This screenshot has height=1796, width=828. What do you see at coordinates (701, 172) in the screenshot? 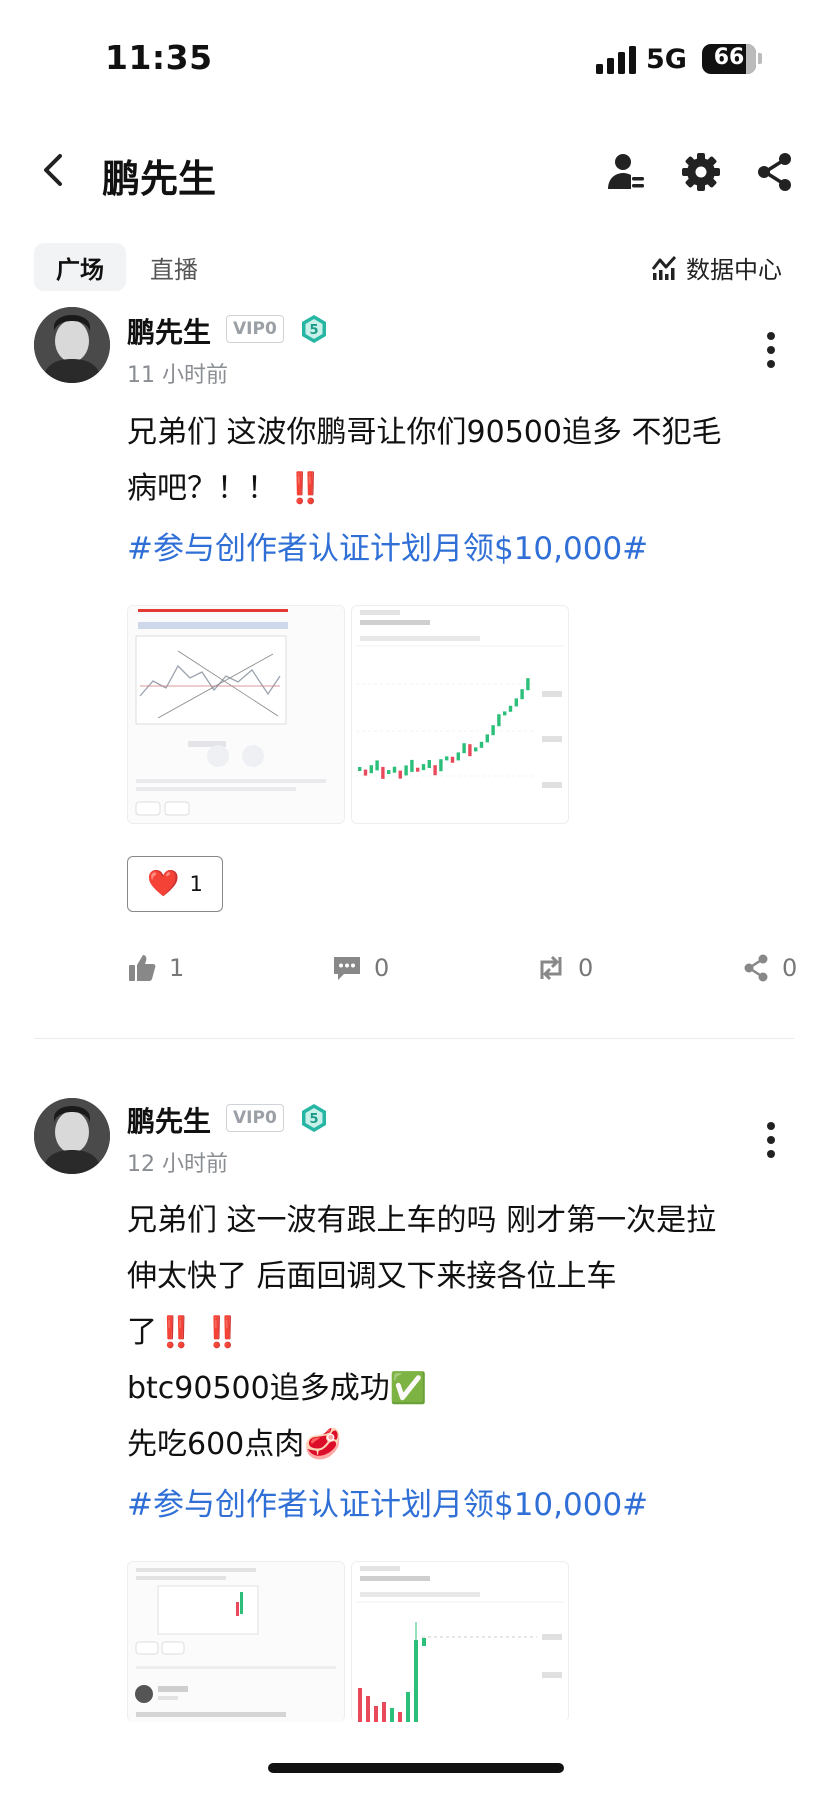
I see `gear-icon` at bounding box center [701, 172].